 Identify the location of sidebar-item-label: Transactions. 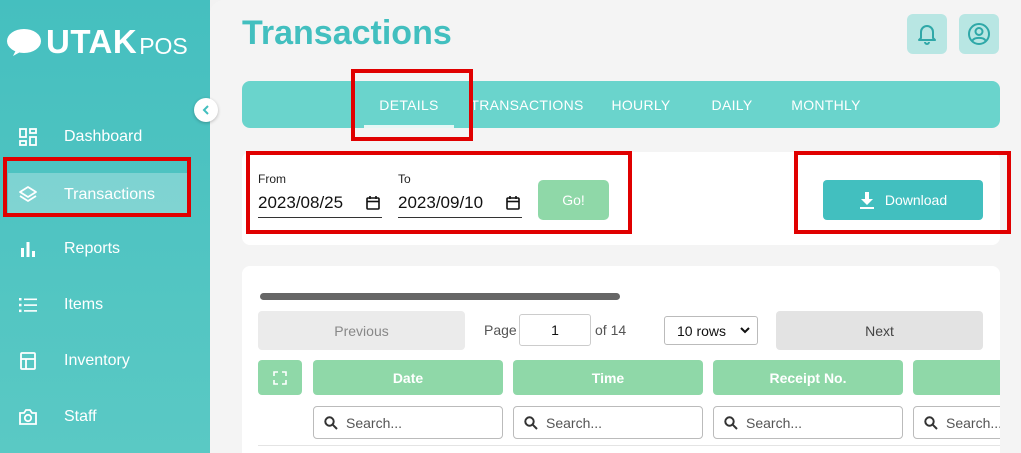
(109, 194).